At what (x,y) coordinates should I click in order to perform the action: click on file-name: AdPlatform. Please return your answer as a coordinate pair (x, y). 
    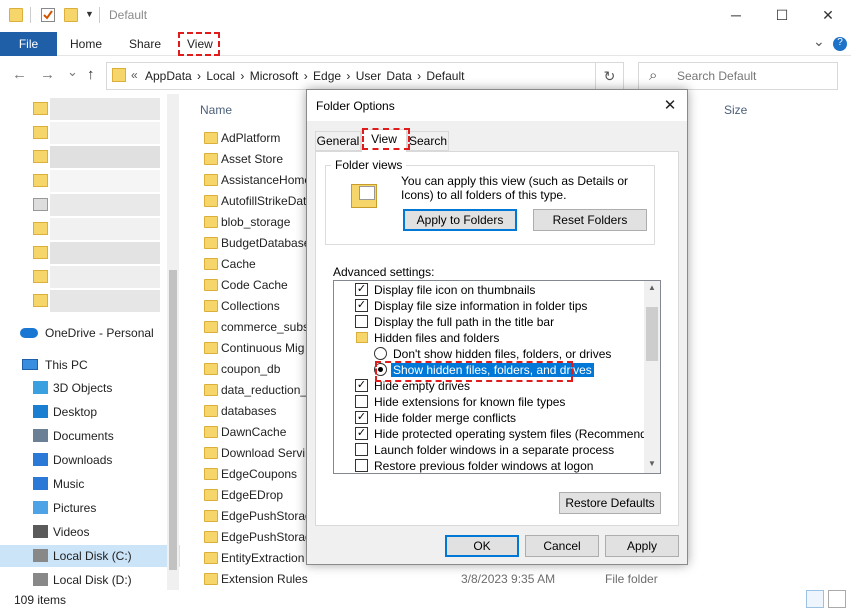
    Looking at the image, I should click on (251, 138).